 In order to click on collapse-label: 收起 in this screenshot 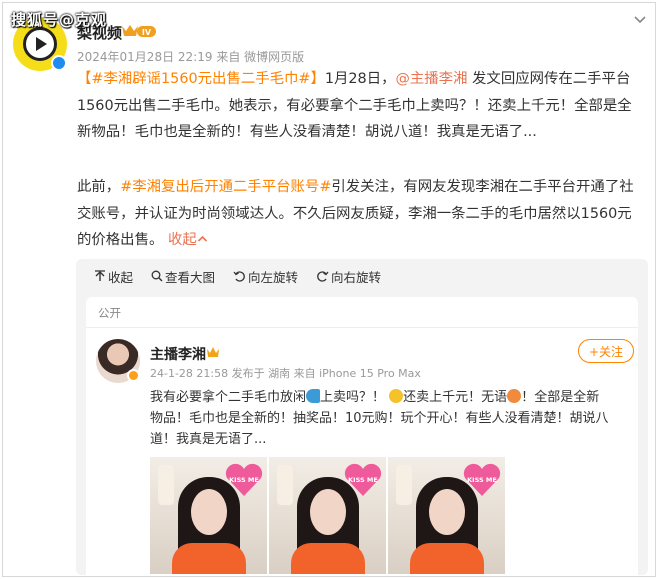, I will do `click(121, 277)`.